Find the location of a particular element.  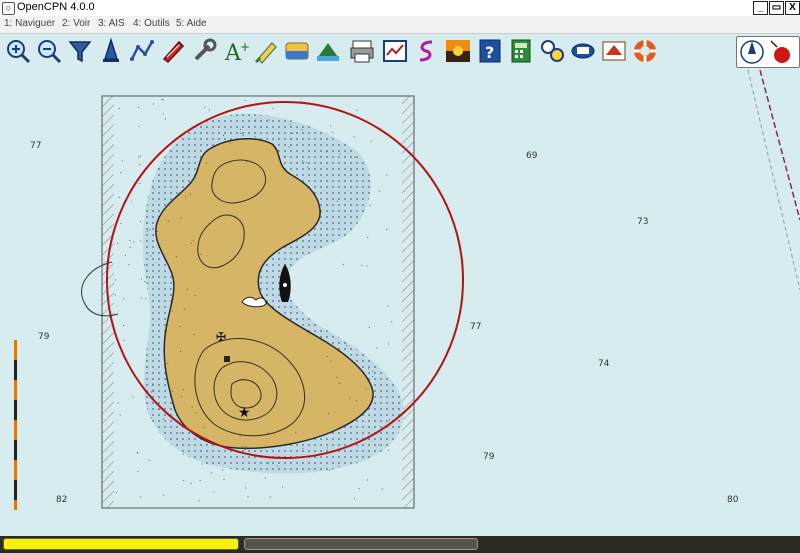

calculator-icon is located at coordinates (521, 51).